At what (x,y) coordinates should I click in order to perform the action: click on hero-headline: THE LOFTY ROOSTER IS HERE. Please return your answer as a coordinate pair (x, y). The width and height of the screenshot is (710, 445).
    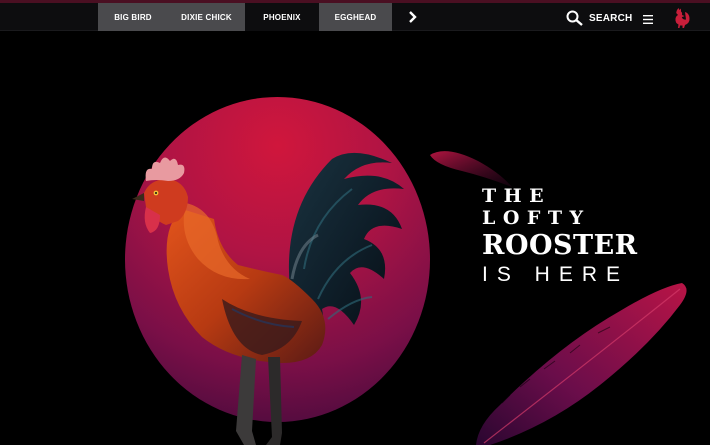
    Looking at the image, I should click on (565, 236).